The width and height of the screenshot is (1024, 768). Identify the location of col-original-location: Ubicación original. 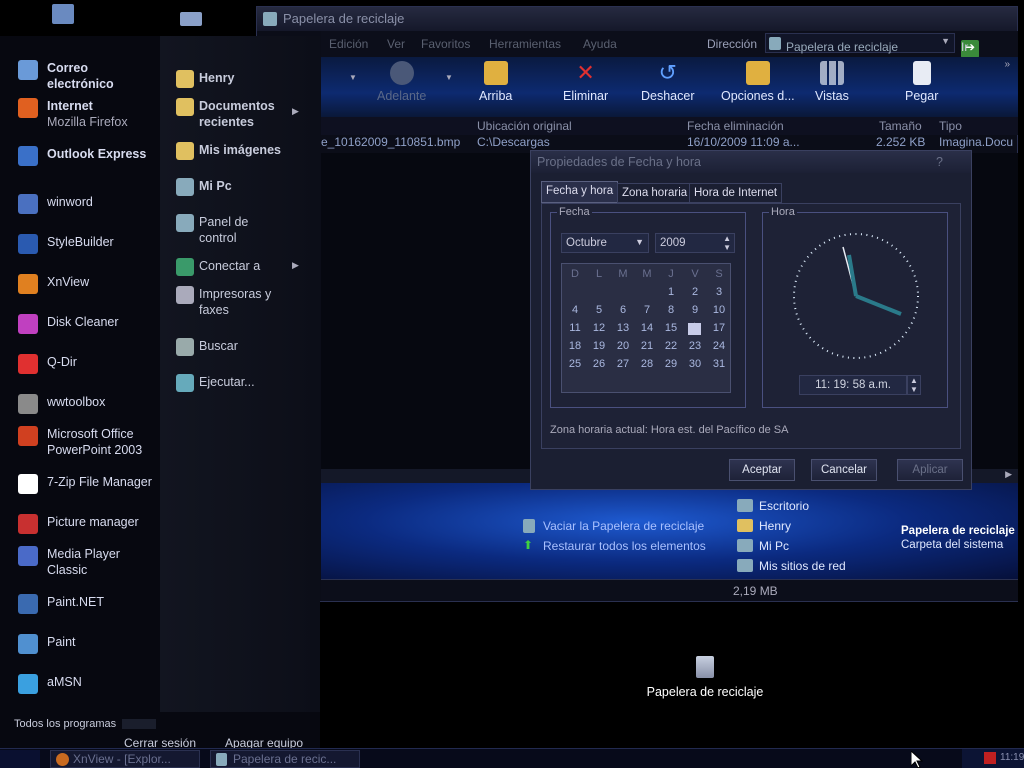
(524, 126).